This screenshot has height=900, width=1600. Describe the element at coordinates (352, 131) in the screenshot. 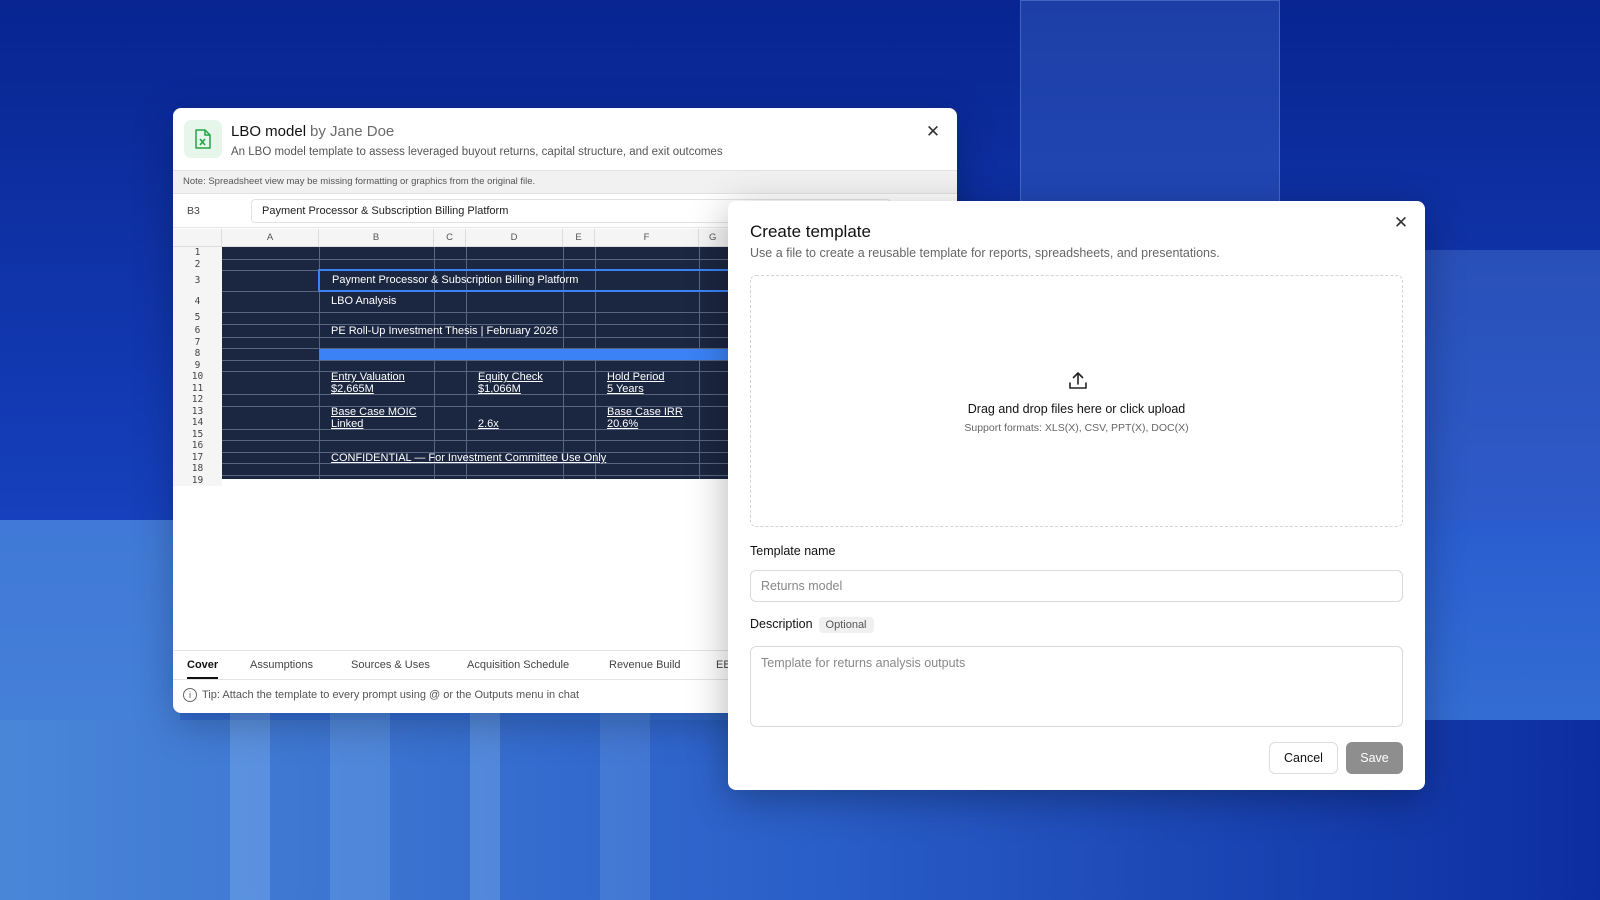

I see `template-author: by Jane Doe` at that location.